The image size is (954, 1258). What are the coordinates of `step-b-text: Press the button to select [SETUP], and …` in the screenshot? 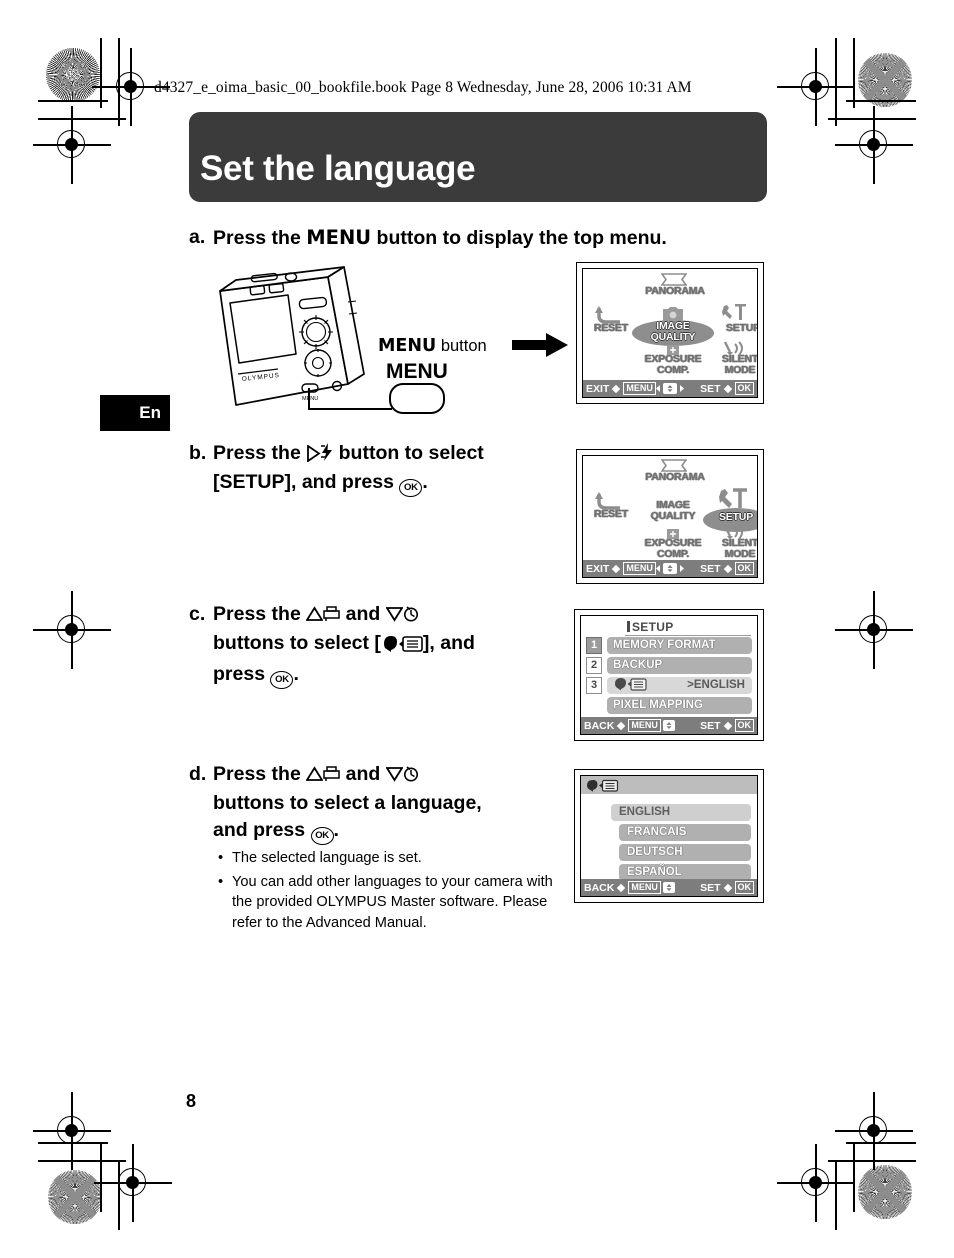 It's located at (391, 468).